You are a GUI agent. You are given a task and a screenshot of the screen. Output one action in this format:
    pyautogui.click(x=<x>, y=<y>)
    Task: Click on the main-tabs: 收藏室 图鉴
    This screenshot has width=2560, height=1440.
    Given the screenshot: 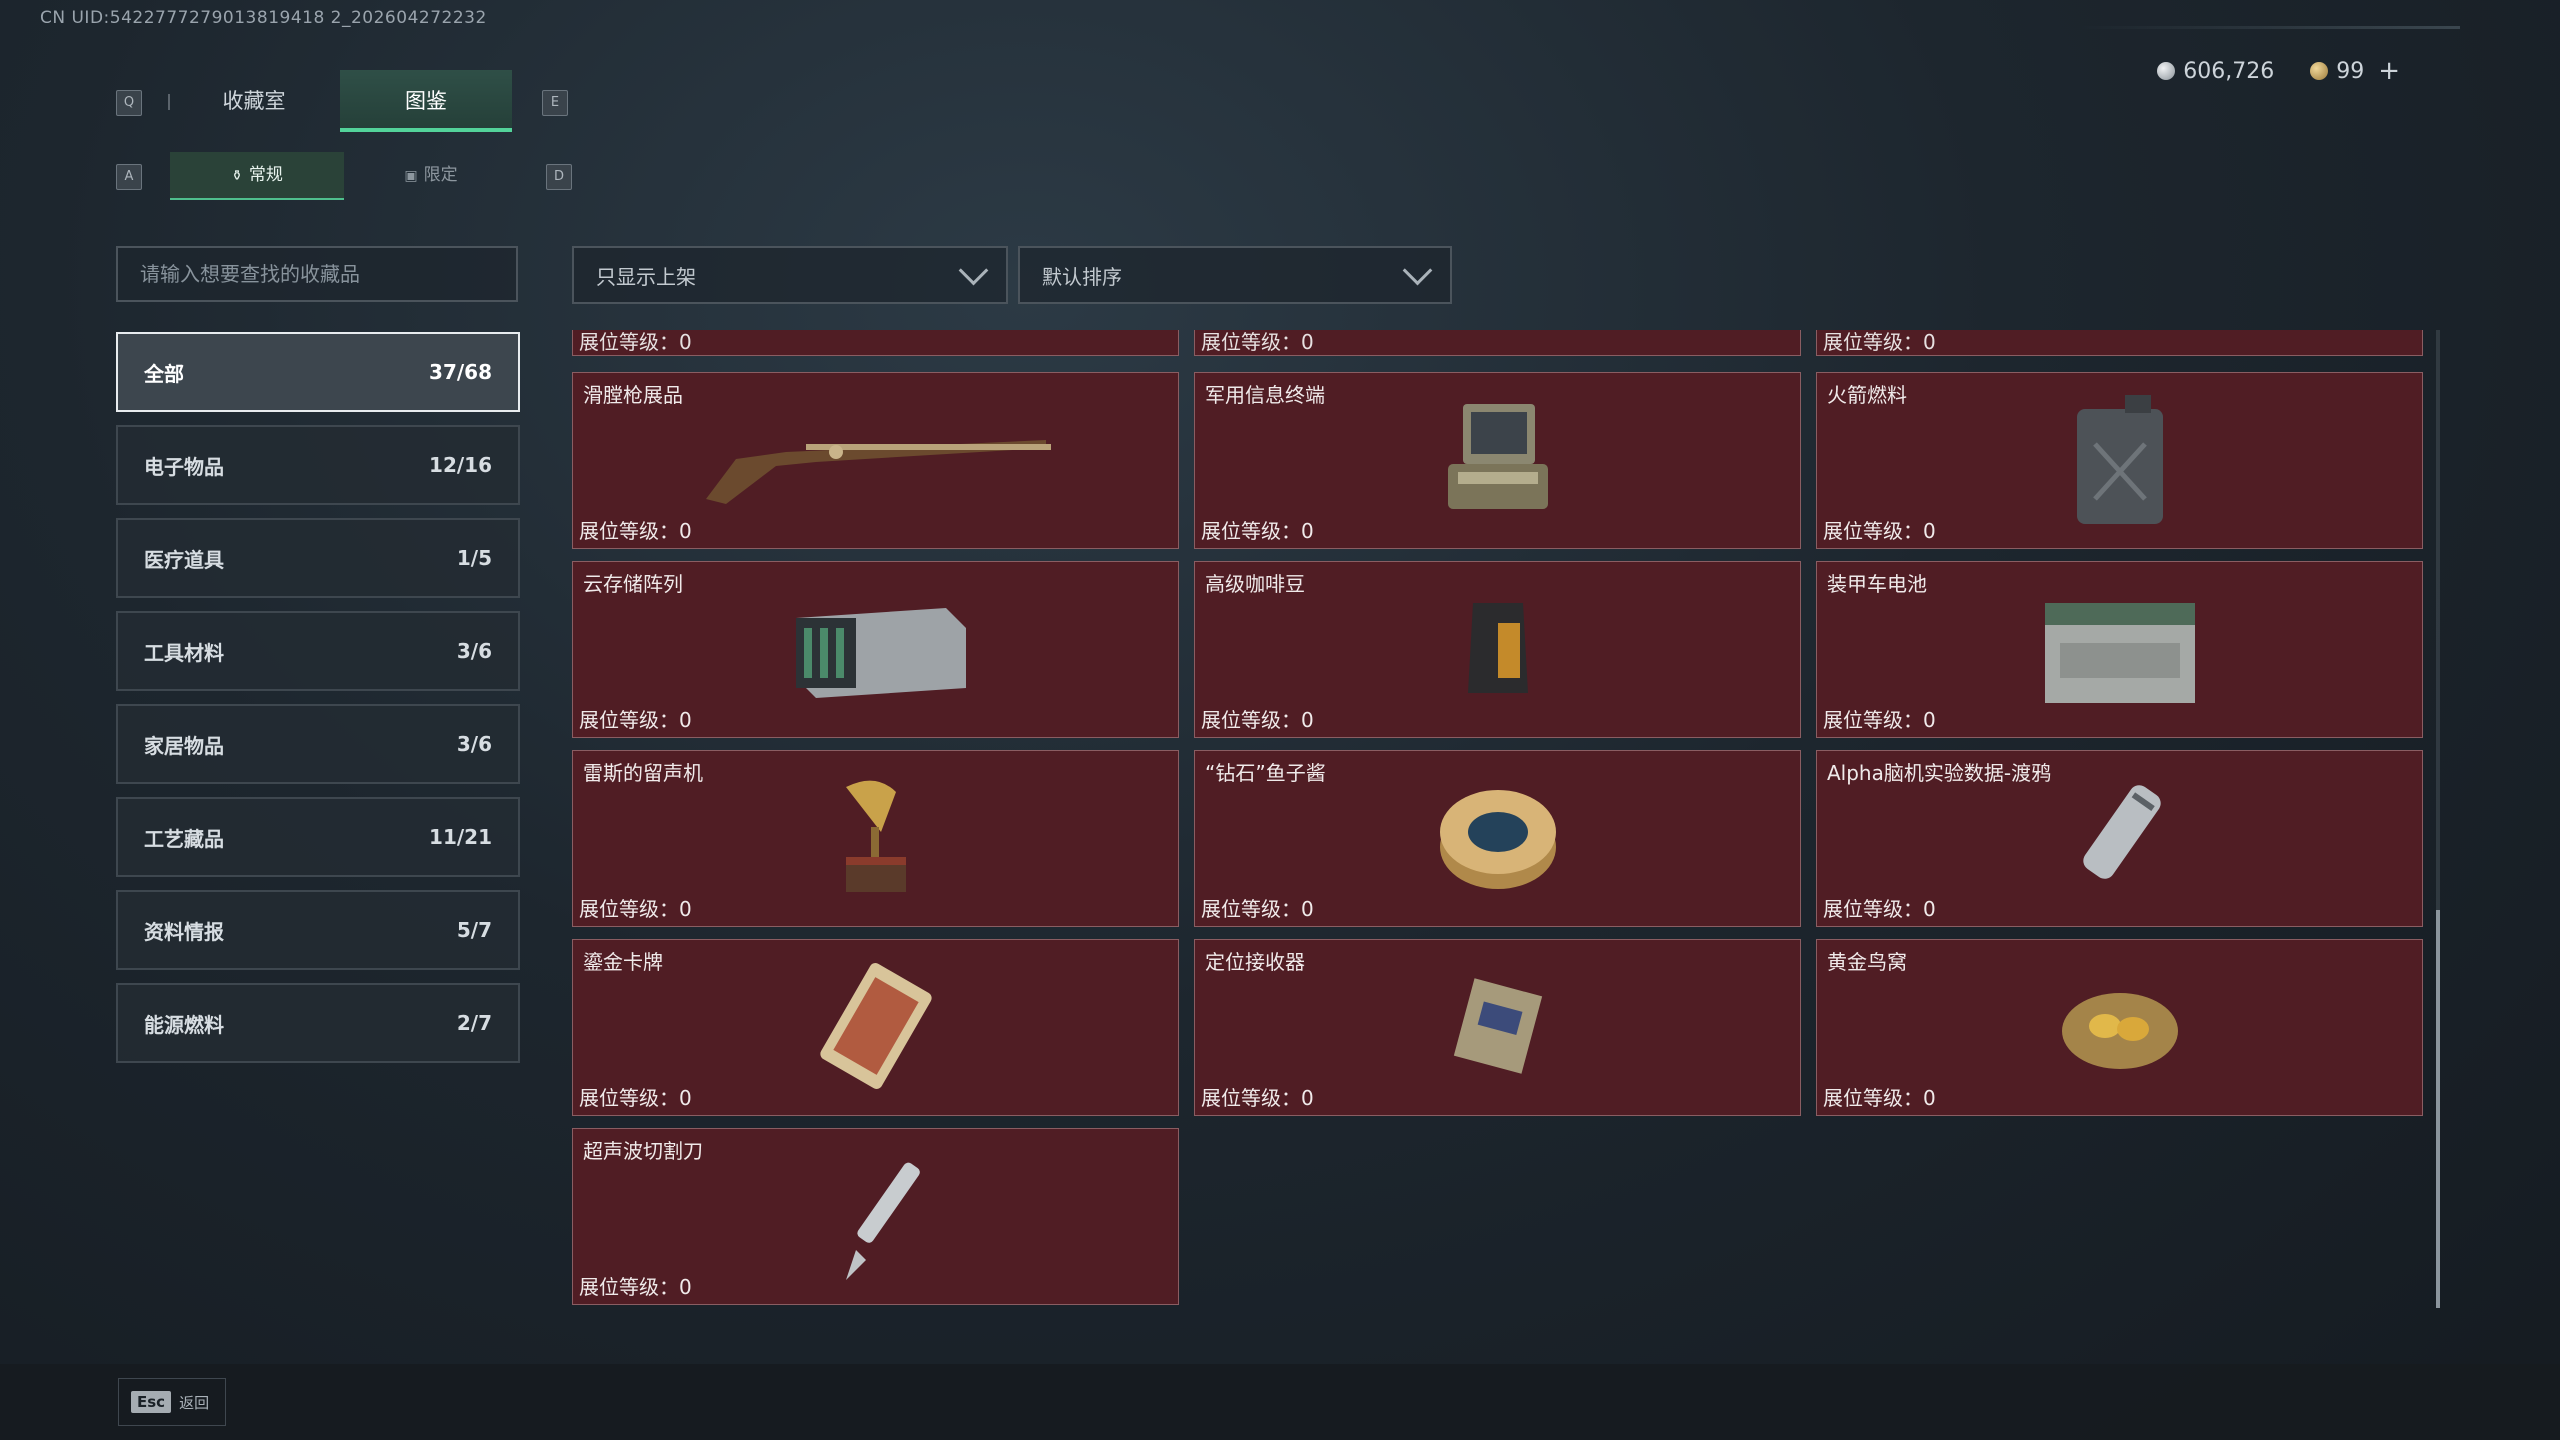 What is the action you would take?
    pyautogui.click(x=340, y=101)
    